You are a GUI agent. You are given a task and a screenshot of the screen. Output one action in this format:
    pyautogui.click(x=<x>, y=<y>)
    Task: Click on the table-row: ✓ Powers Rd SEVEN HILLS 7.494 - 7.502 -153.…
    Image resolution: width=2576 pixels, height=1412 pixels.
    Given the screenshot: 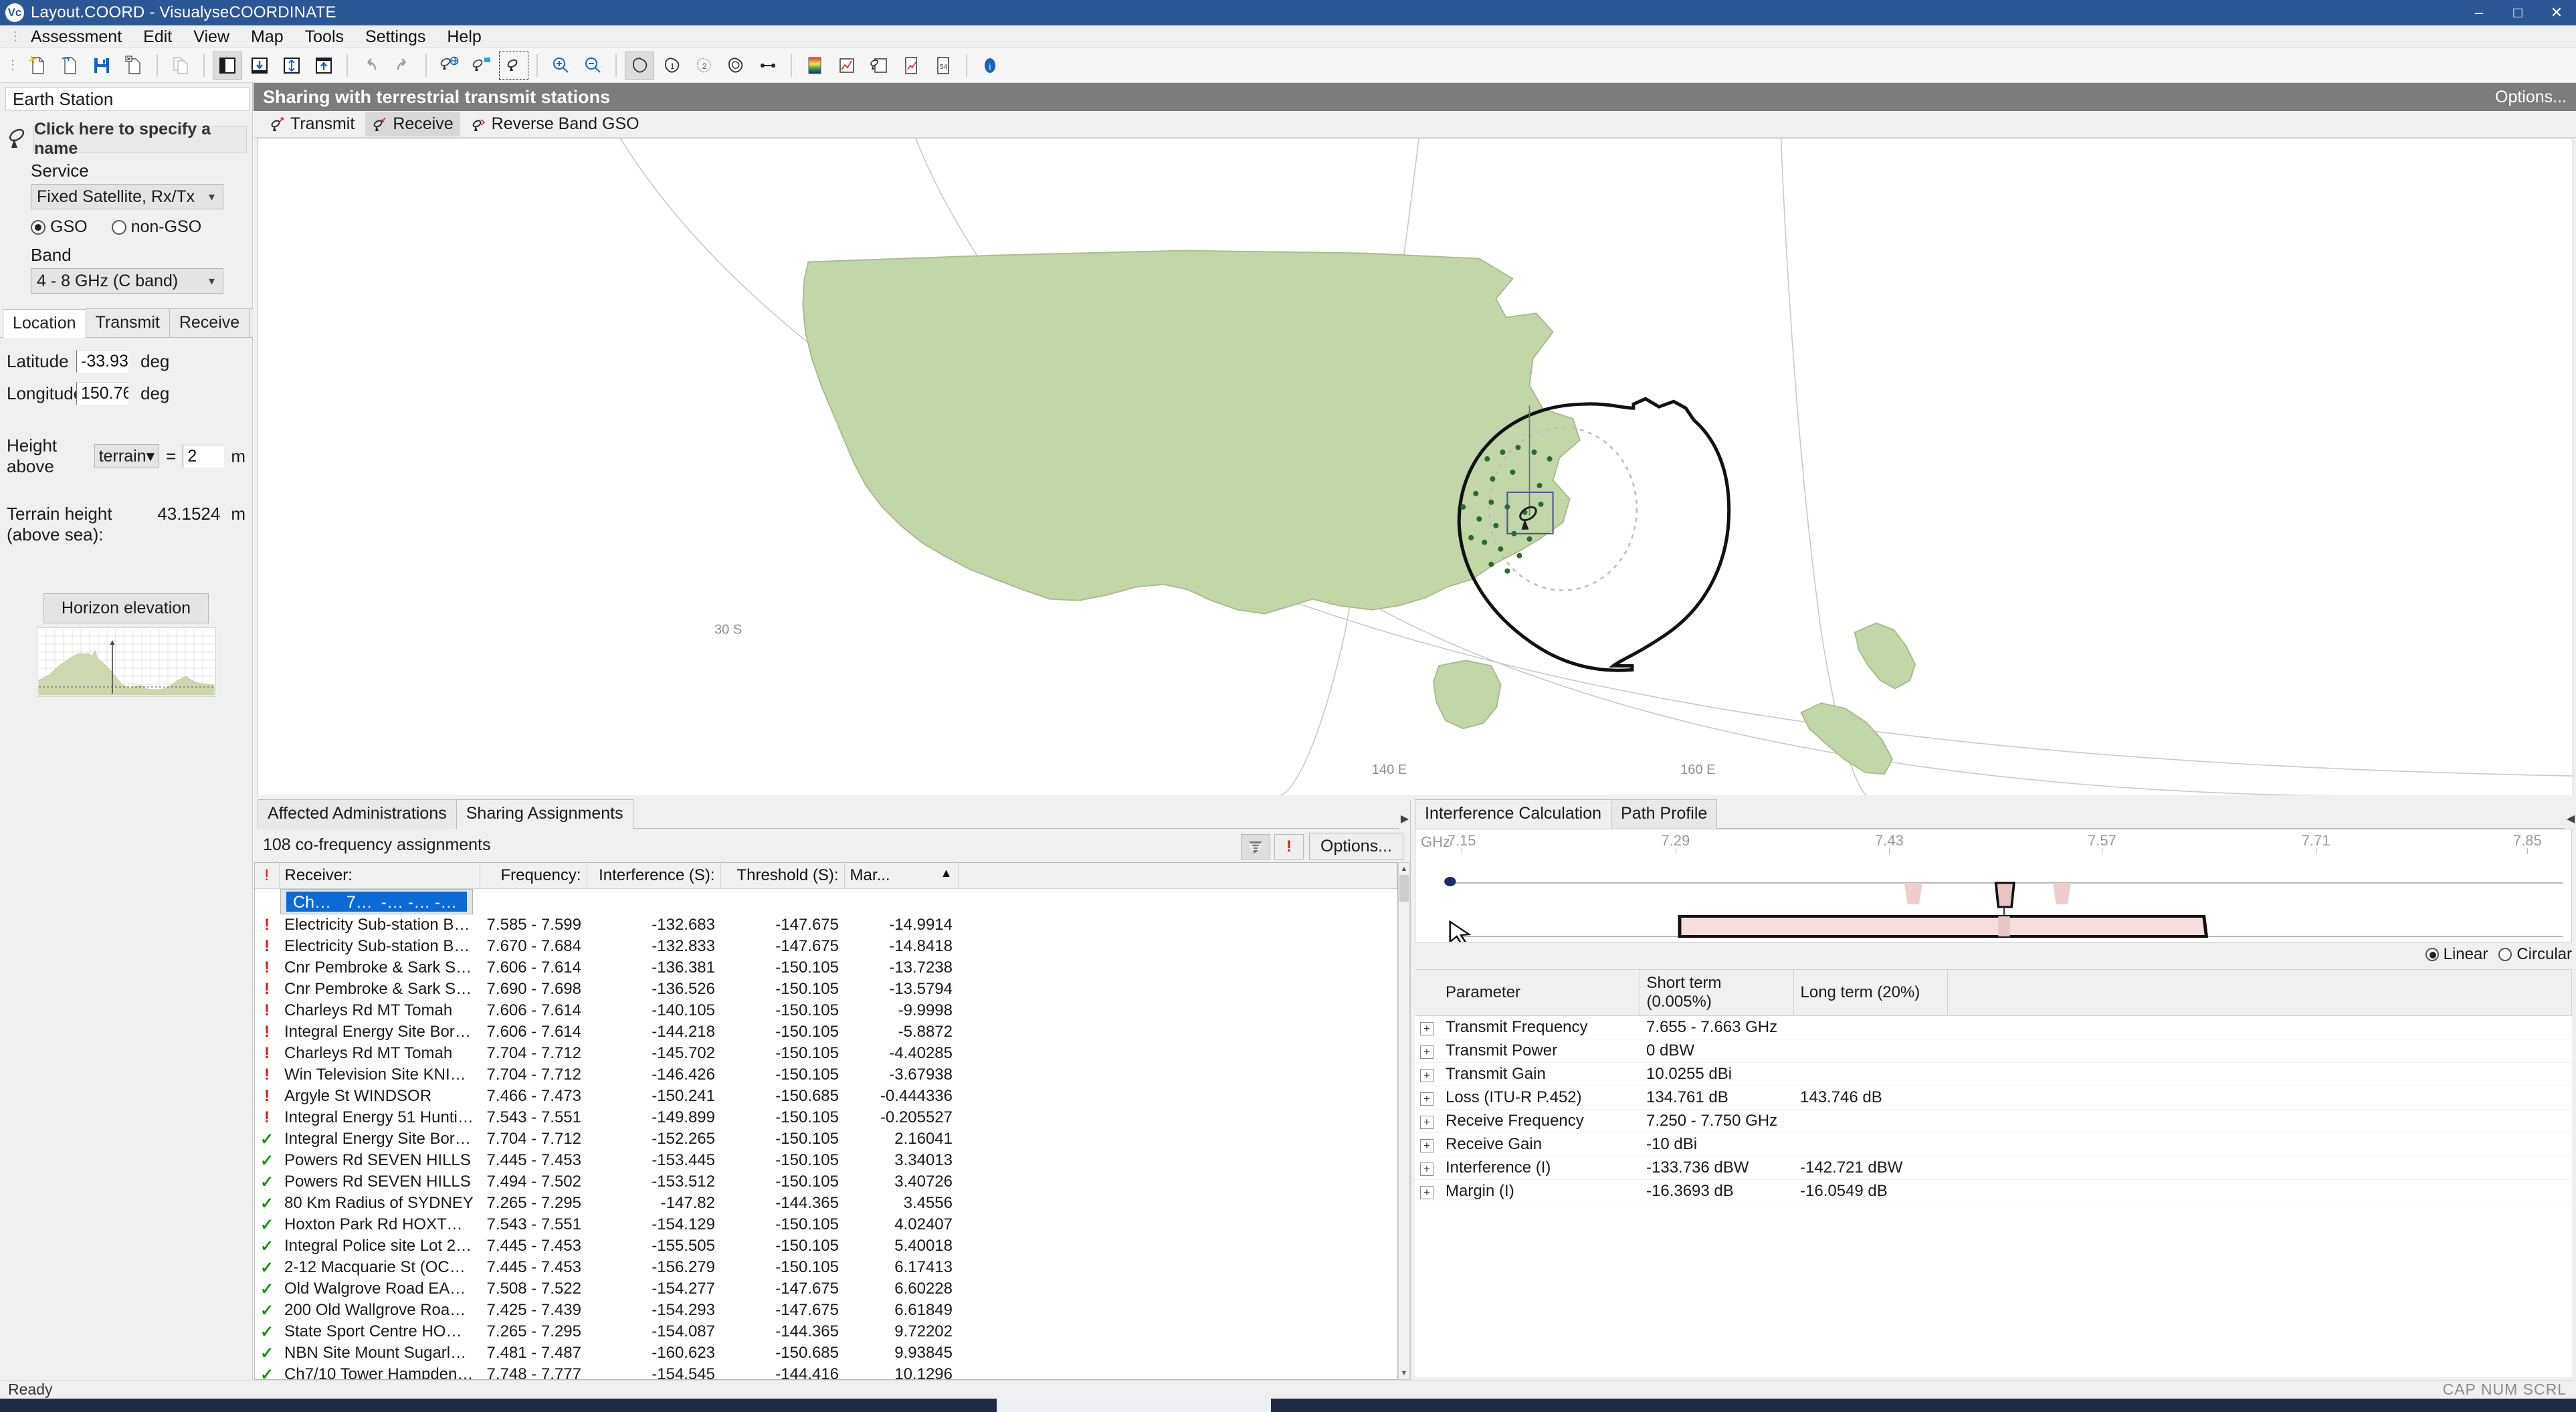 What is the action you would take?
    pyautogui.click(x=826, y=1182)
    